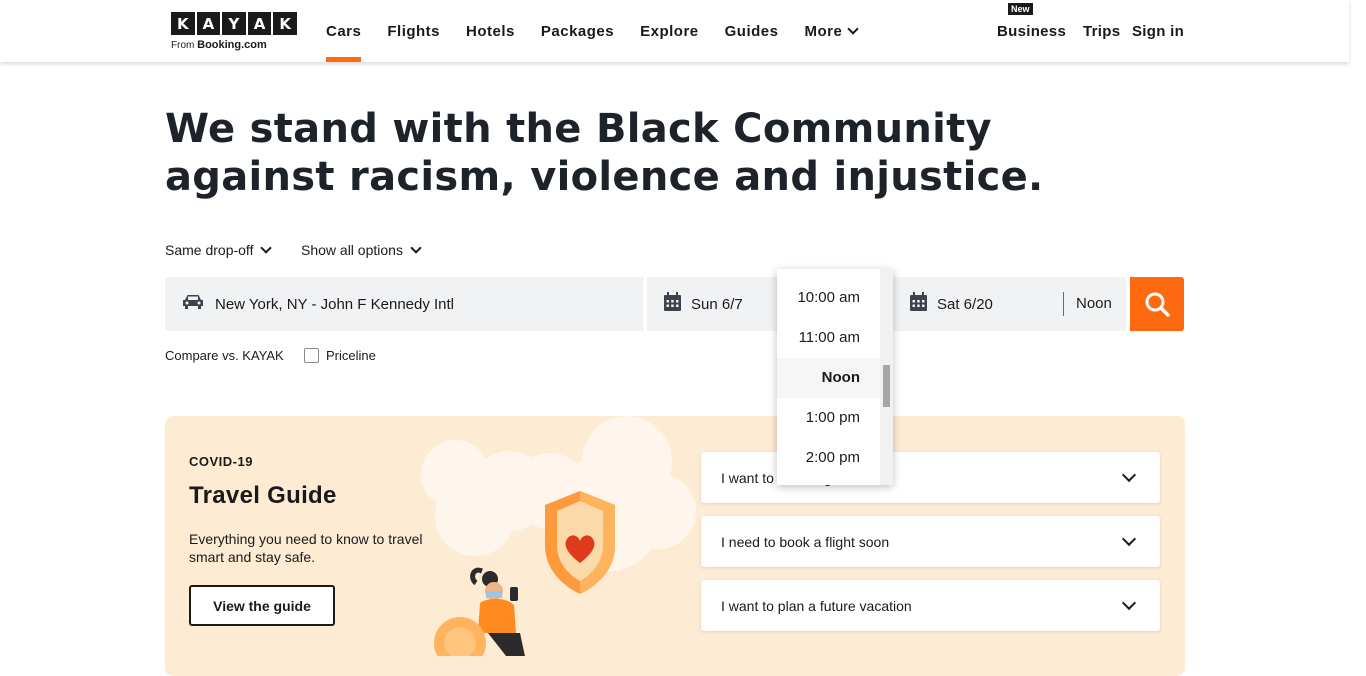  What do you see at coordinates (828, 298) in the screenshot?
I see `time-option: 10:00 am` at bounding box center [828, 298].